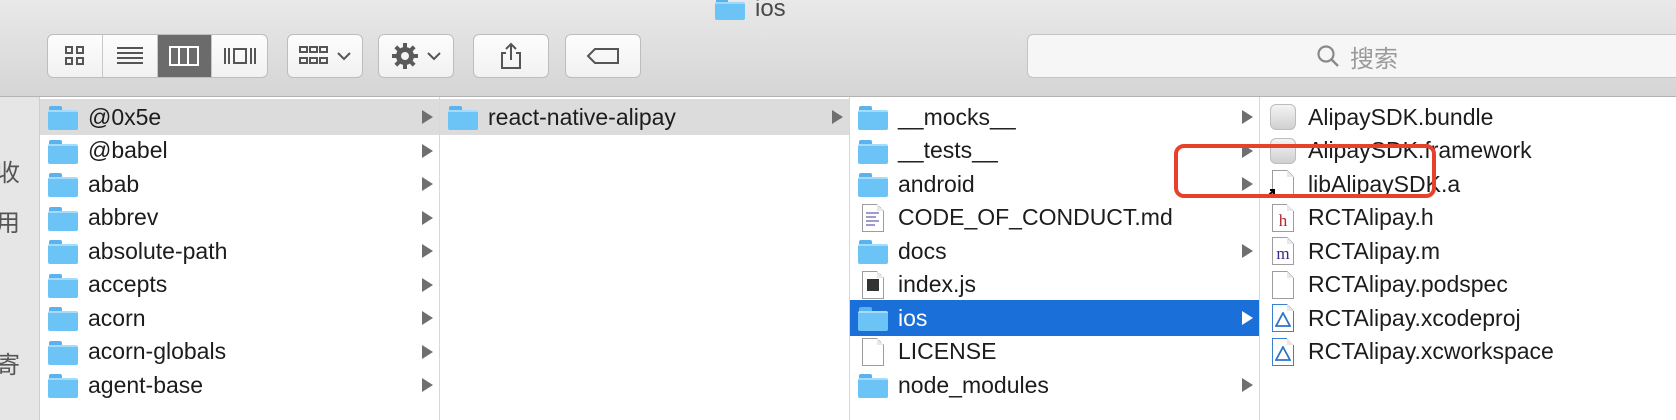 The image size is (1676, 420). Describe the element at coordinates (873, 217) in the screenshot. I see `text-document-icon` at that location.